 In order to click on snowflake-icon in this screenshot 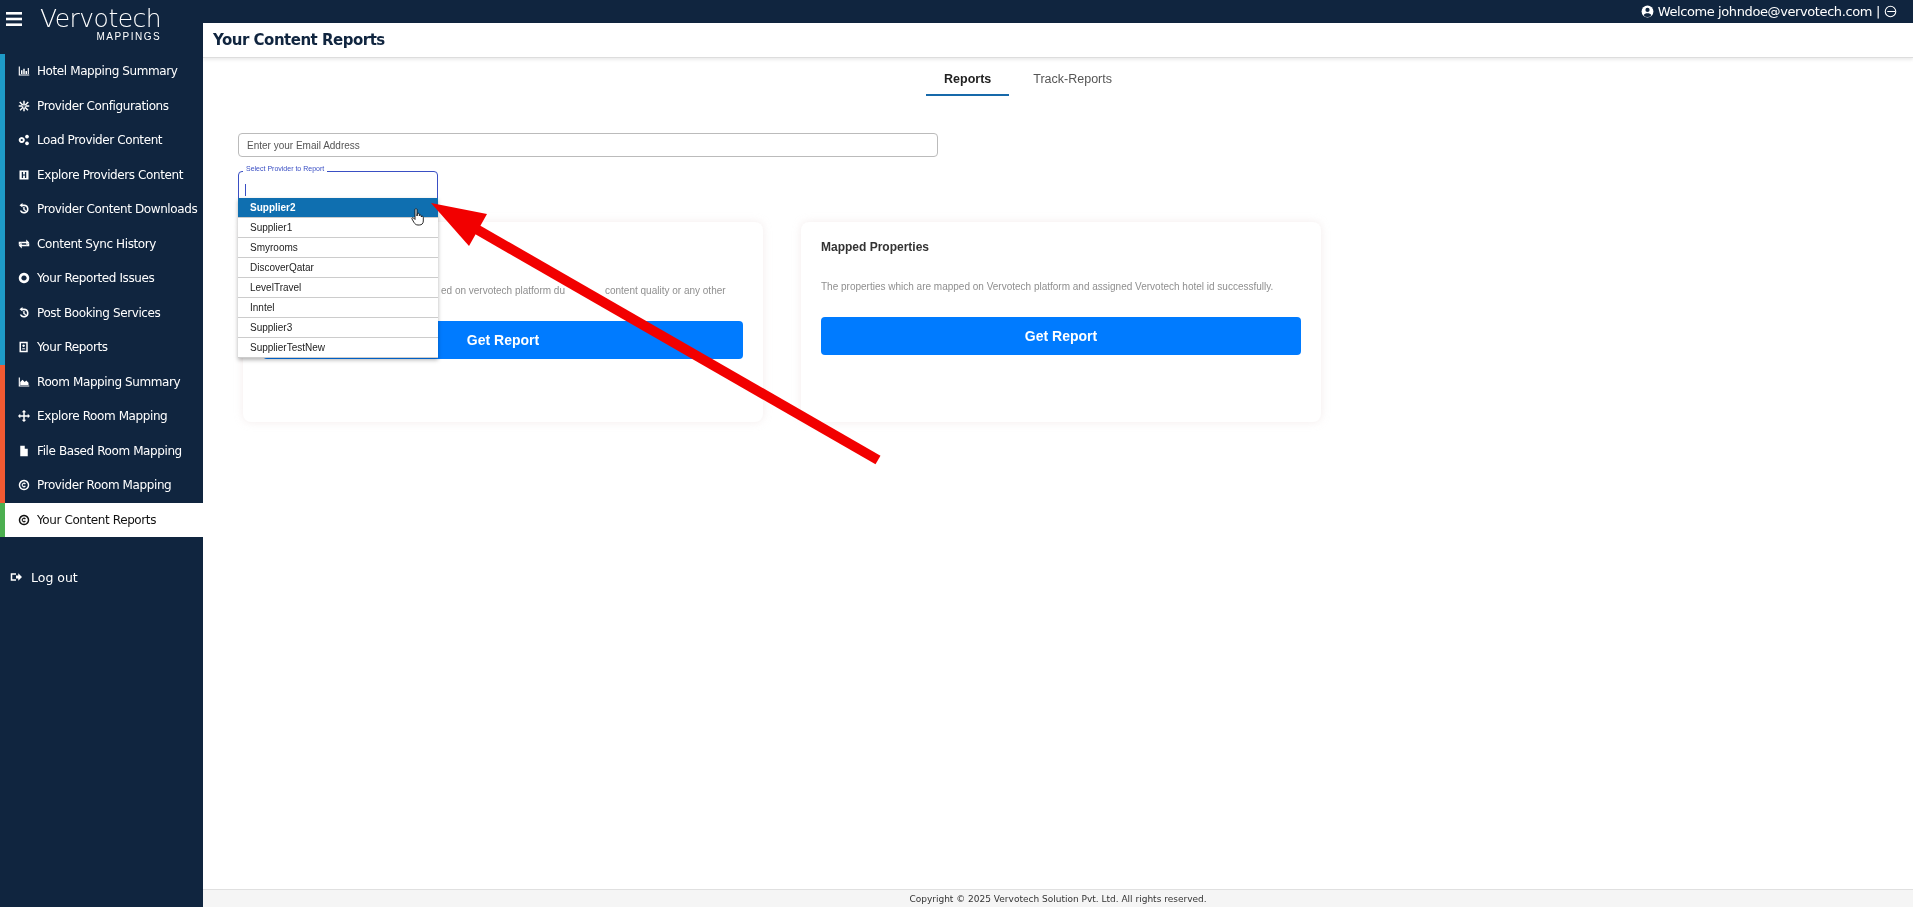, I will do `click(24, 105)`.